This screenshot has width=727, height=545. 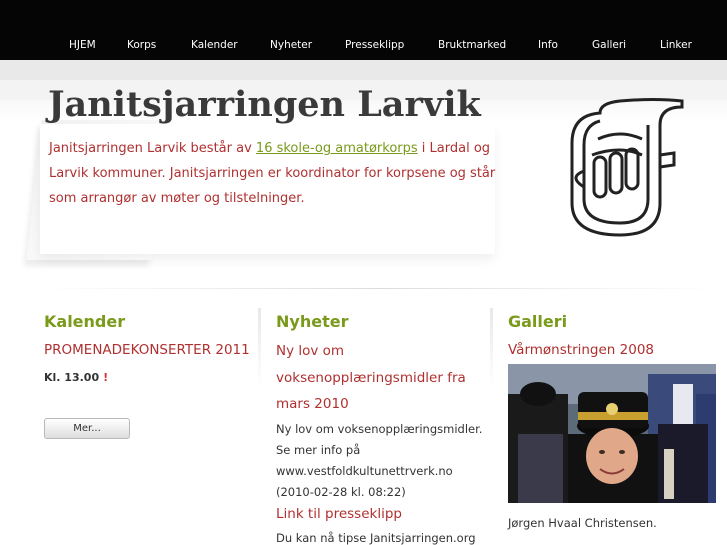 What do you see at coordinates (106, 377) in the screenshot?
I see `alert-mark: !` at bounding box center [106, 377].